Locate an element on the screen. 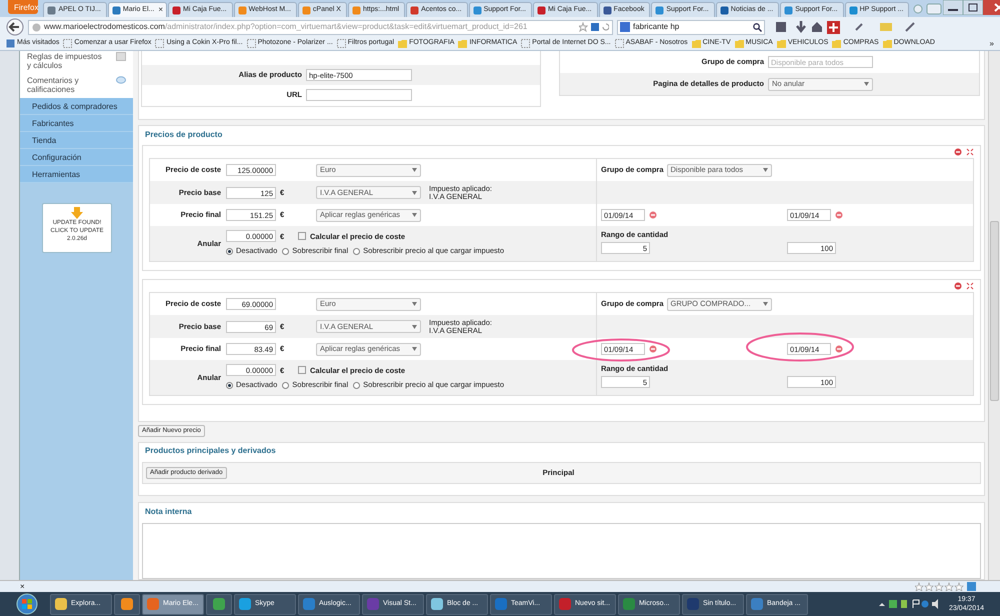 The image size is (1000, 616). sidebar-section: Pedidos & compradores is located at coordinates (76, 106).